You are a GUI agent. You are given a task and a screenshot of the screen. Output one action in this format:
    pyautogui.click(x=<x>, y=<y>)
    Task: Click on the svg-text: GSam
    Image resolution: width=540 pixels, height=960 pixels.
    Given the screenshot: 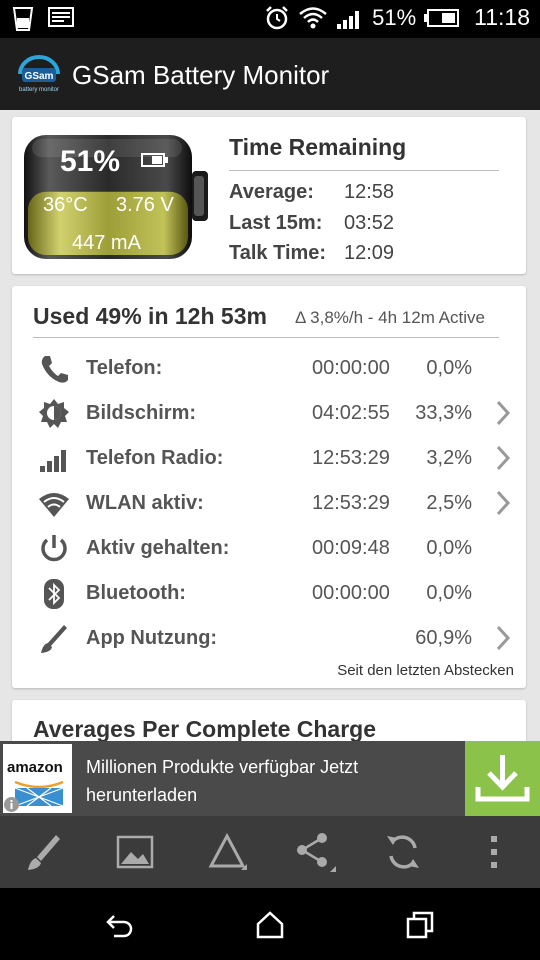 What is the action you would take?
    pyautogui.click(x=39, y=76)
    